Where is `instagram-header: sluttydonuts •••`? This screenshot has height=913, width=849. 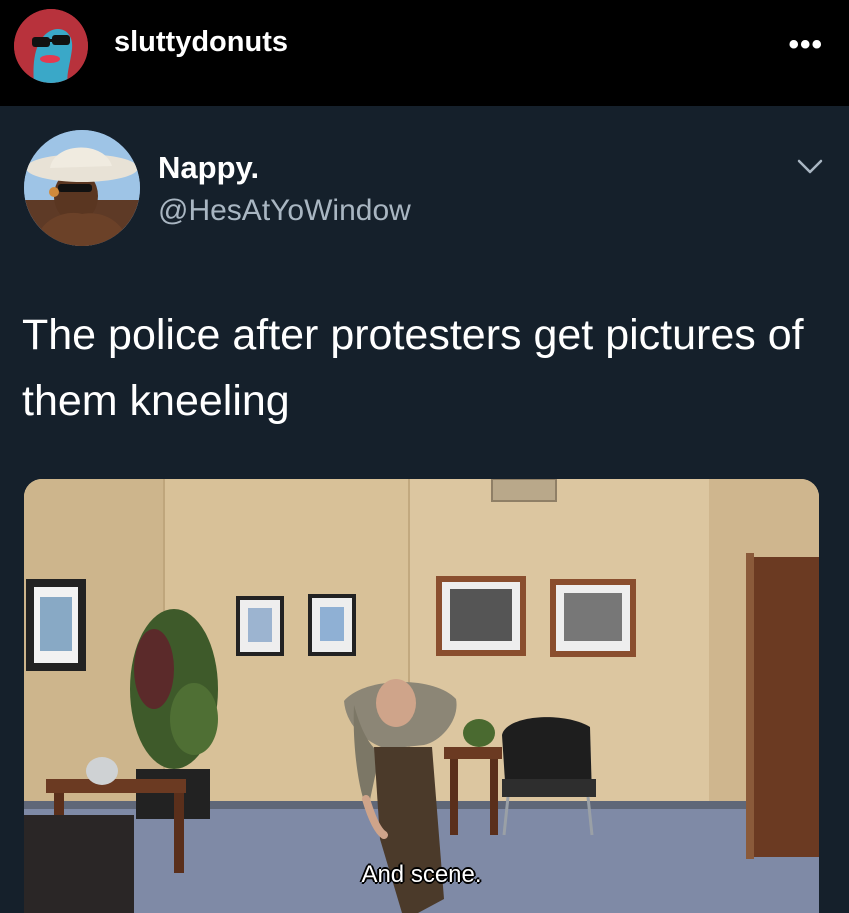
instagram-header: sluttydonuts ••• is located at coordinates (424, 53).